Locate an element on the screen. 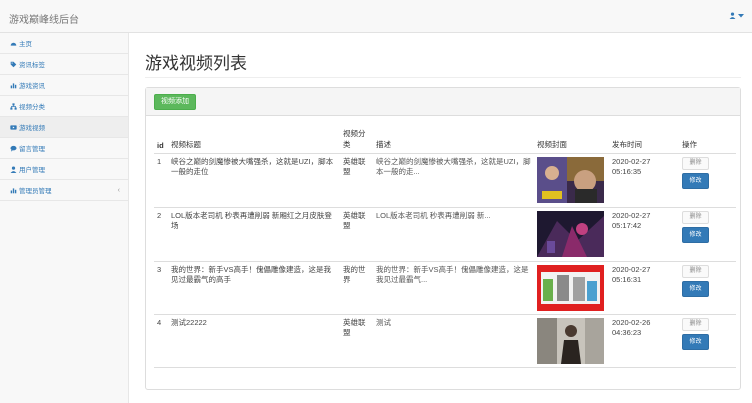  cell-publish-time: 2020-02-26 04:36:23 is located at coordinates (644, 341).